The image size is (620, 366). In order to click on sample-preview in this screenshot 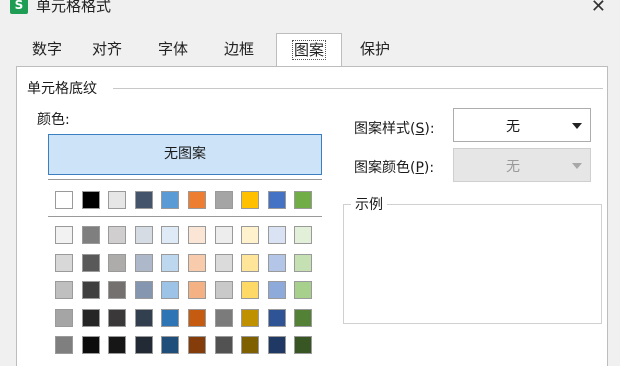, I will do `click(472, 264)`.